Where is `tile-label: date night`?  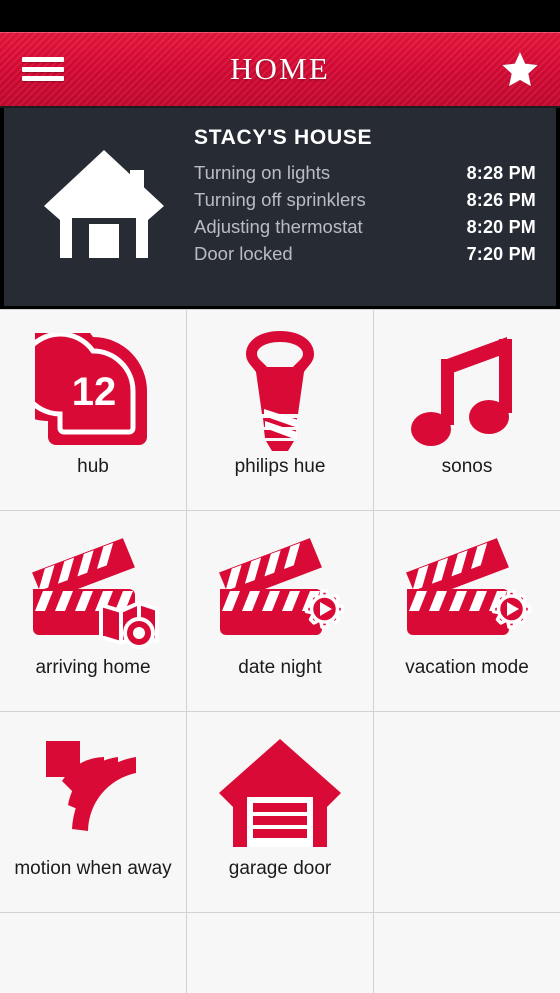
tile-label: date night is located at coordinates (280, 667).